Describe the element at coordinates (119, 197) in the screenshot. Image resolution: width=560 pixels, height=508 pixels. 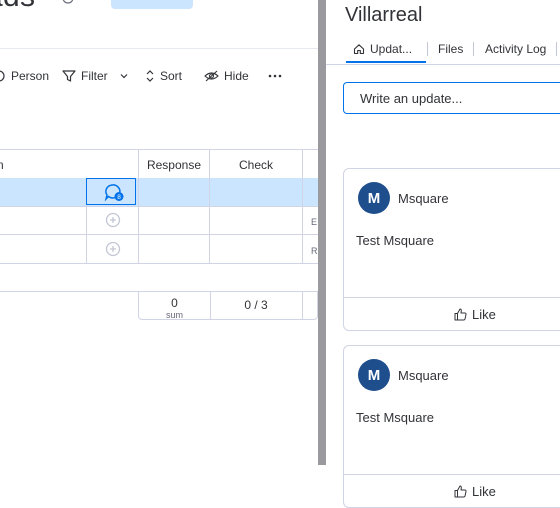
I see `update-count-badge: 8` at that location.